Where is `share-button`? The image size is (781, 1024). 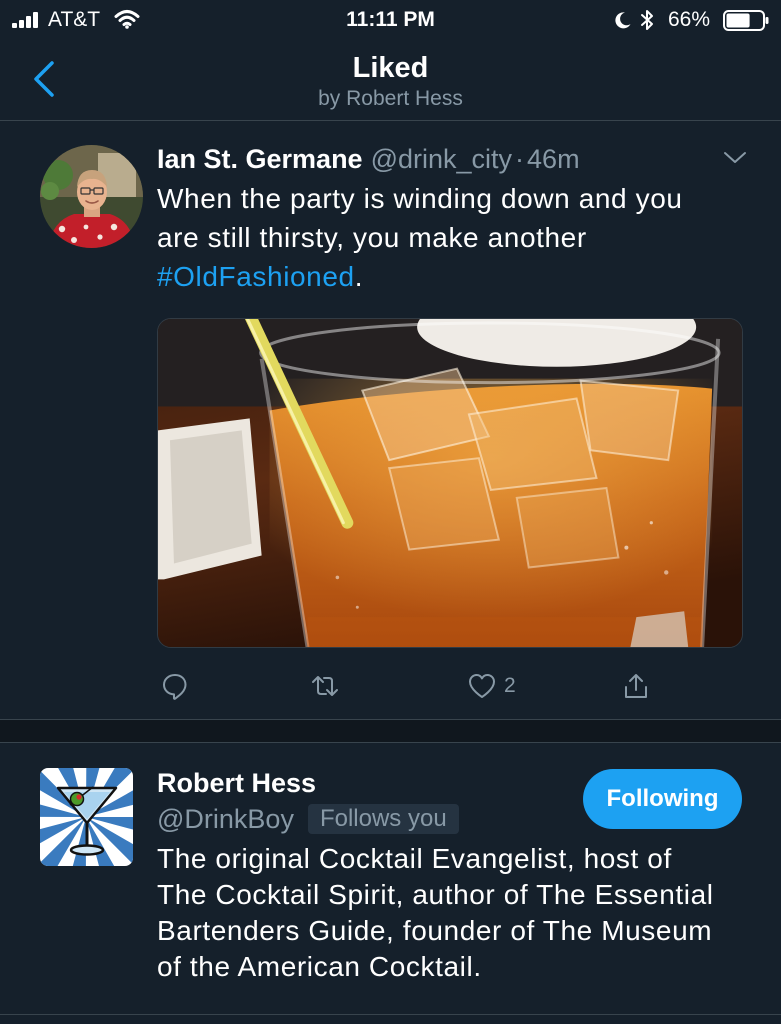
share-button is located at coordinates (636, 686).